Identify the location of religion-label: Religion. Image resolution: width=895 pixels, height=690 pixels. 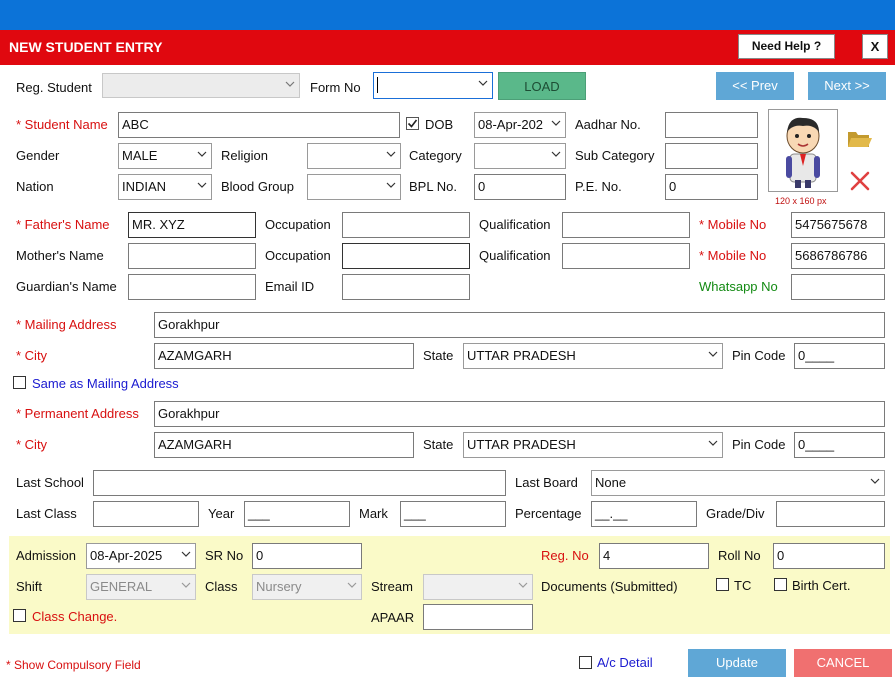
(244, 155).